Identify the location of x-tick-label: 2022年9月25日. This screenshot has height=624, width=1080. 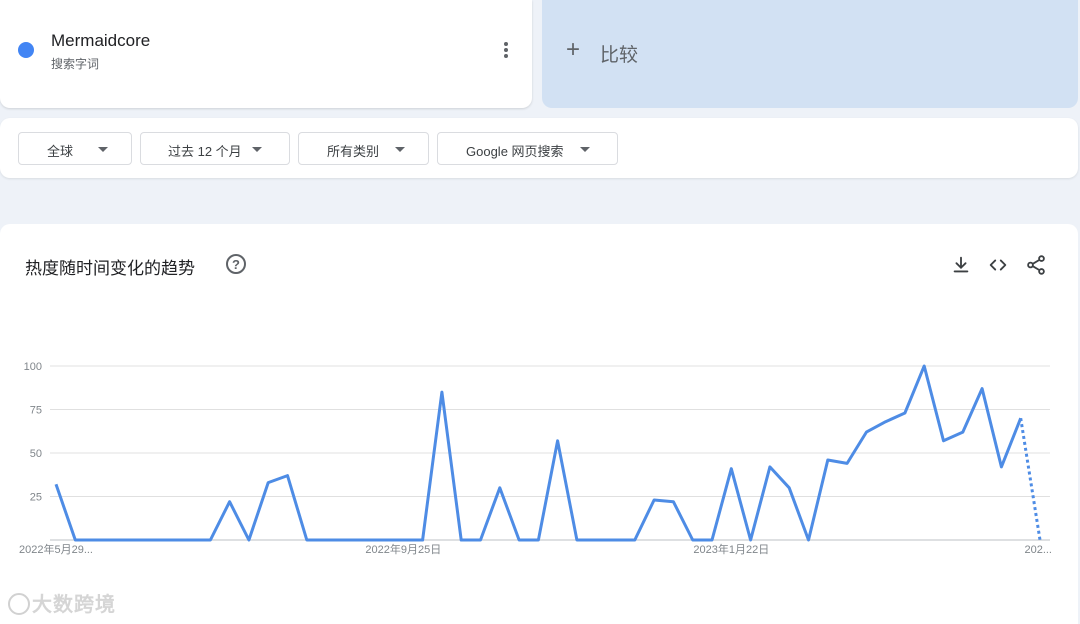
(403, 549).